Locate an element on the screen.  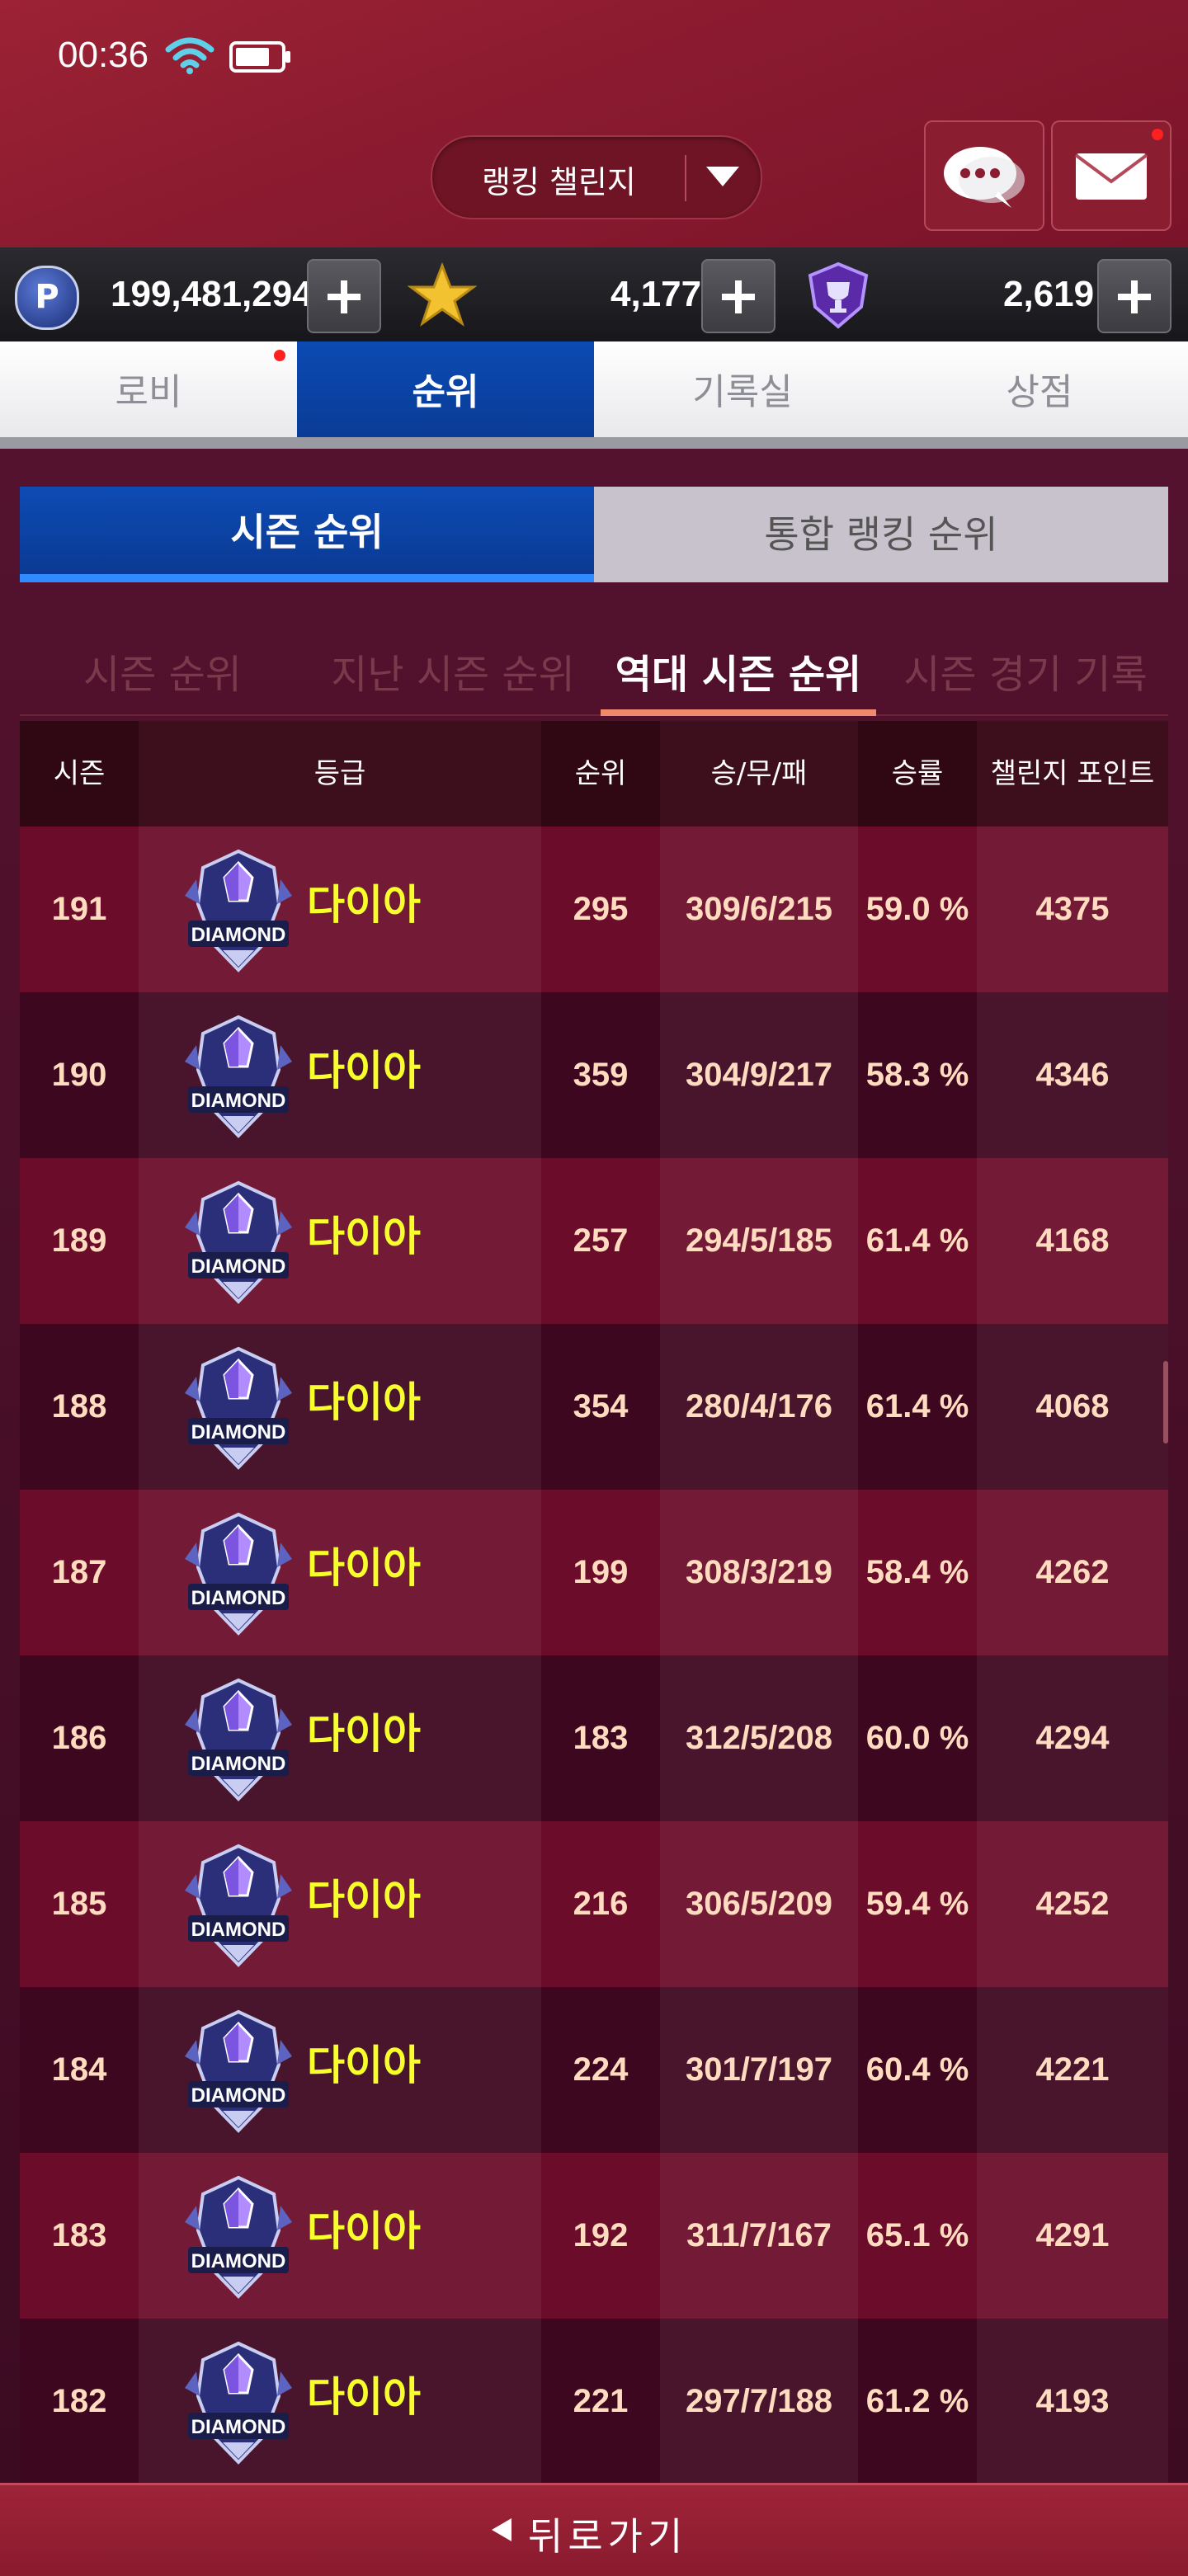
challenge-points-cell: 4068 is located at coordinates (1072, 1406).